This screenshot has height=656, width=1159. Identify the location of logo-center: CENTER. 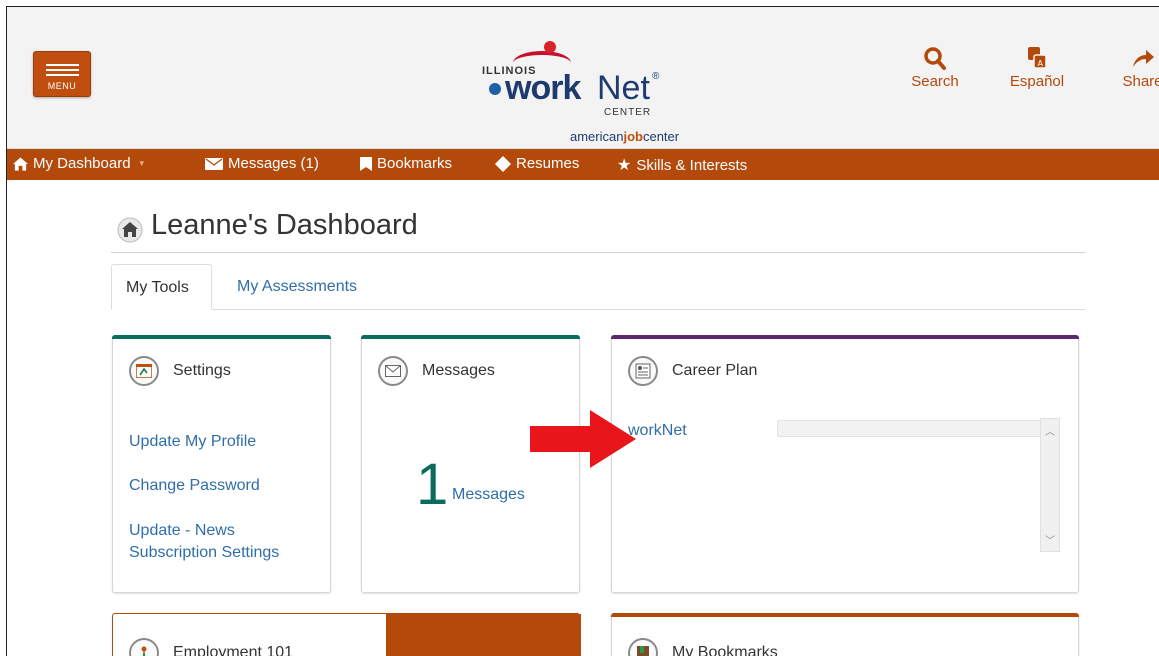
(628, 112).